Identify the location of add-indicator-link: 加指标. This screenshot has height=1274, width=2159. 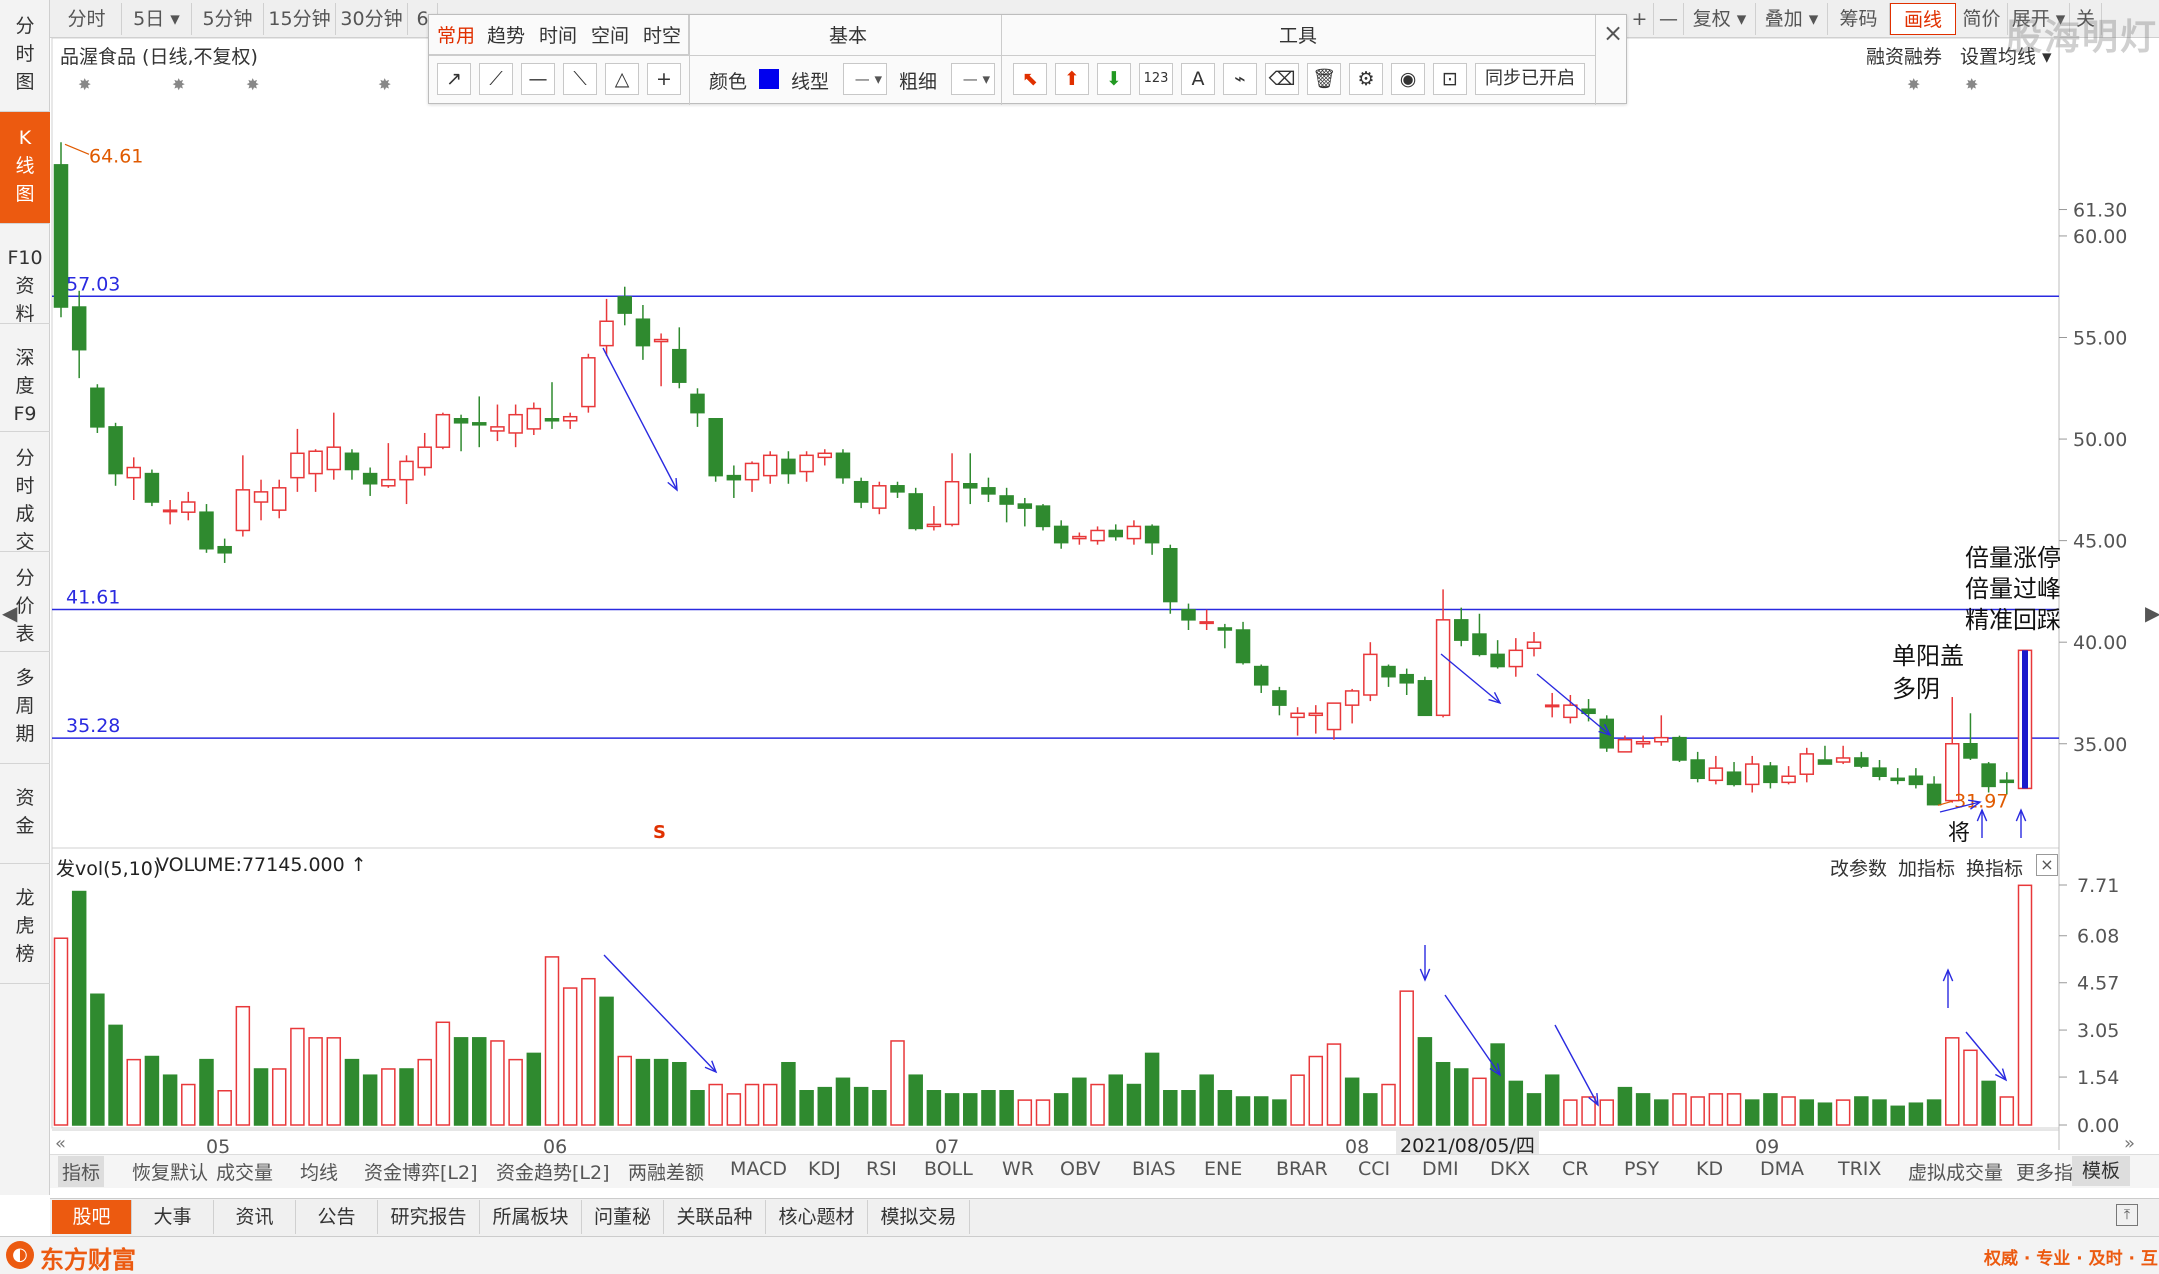
(1926, 867).